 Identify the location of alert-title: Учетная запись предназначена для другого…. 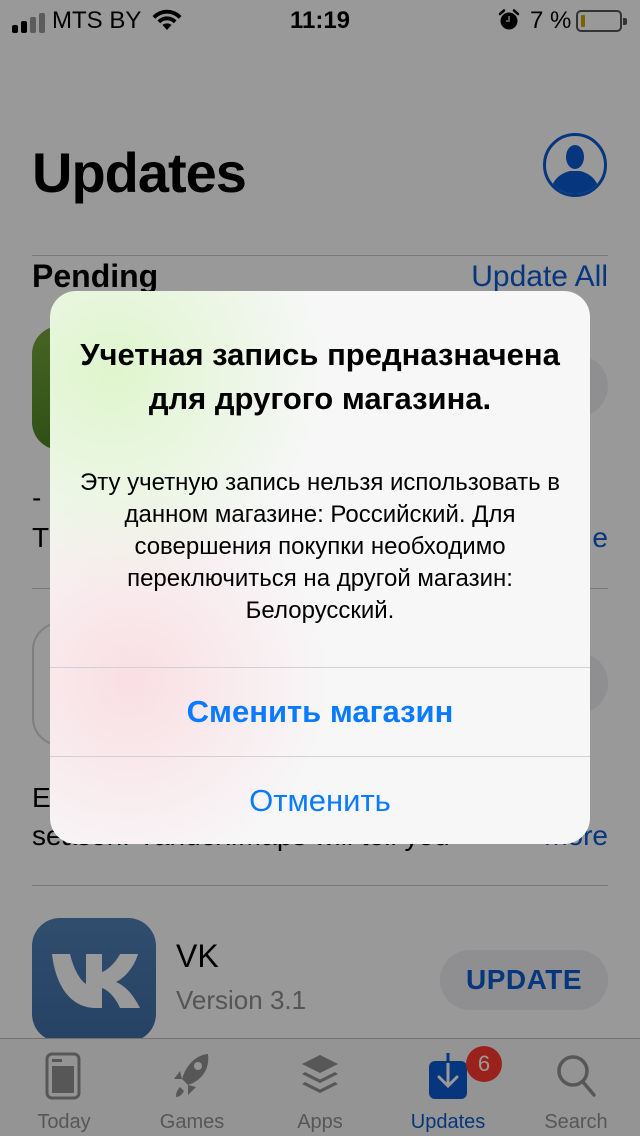
(320, 376).